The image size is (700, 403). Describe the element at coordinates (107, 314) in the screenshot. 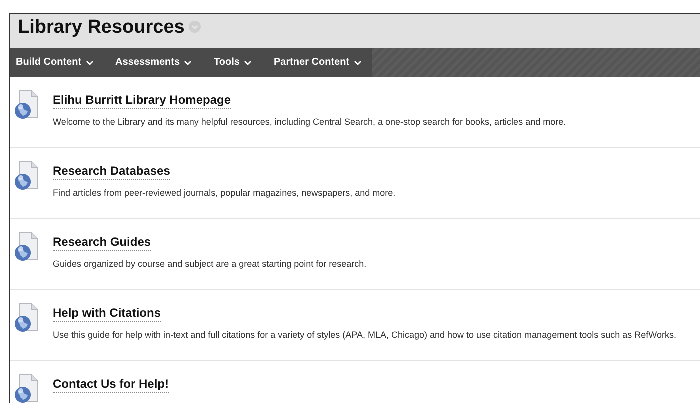

I see `item-link: Help with Citations` at that location.